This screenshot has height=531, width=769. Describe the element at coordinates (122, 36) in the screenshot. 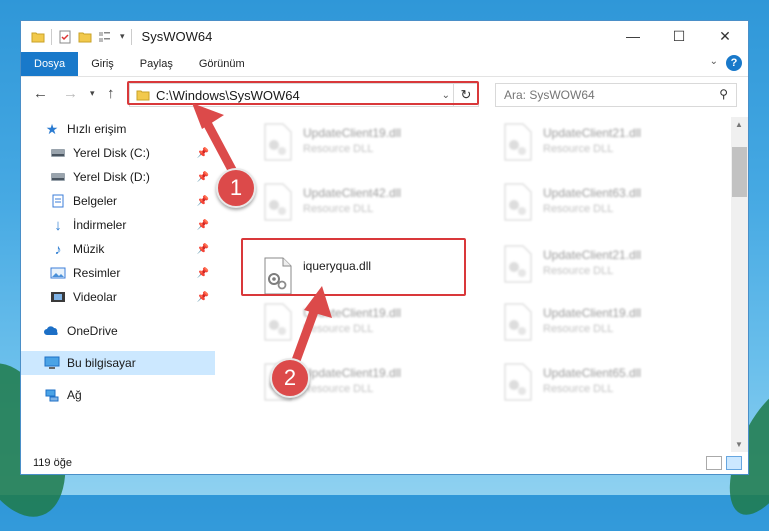

I see `customize-toolbar-icon: ▾` at that location.